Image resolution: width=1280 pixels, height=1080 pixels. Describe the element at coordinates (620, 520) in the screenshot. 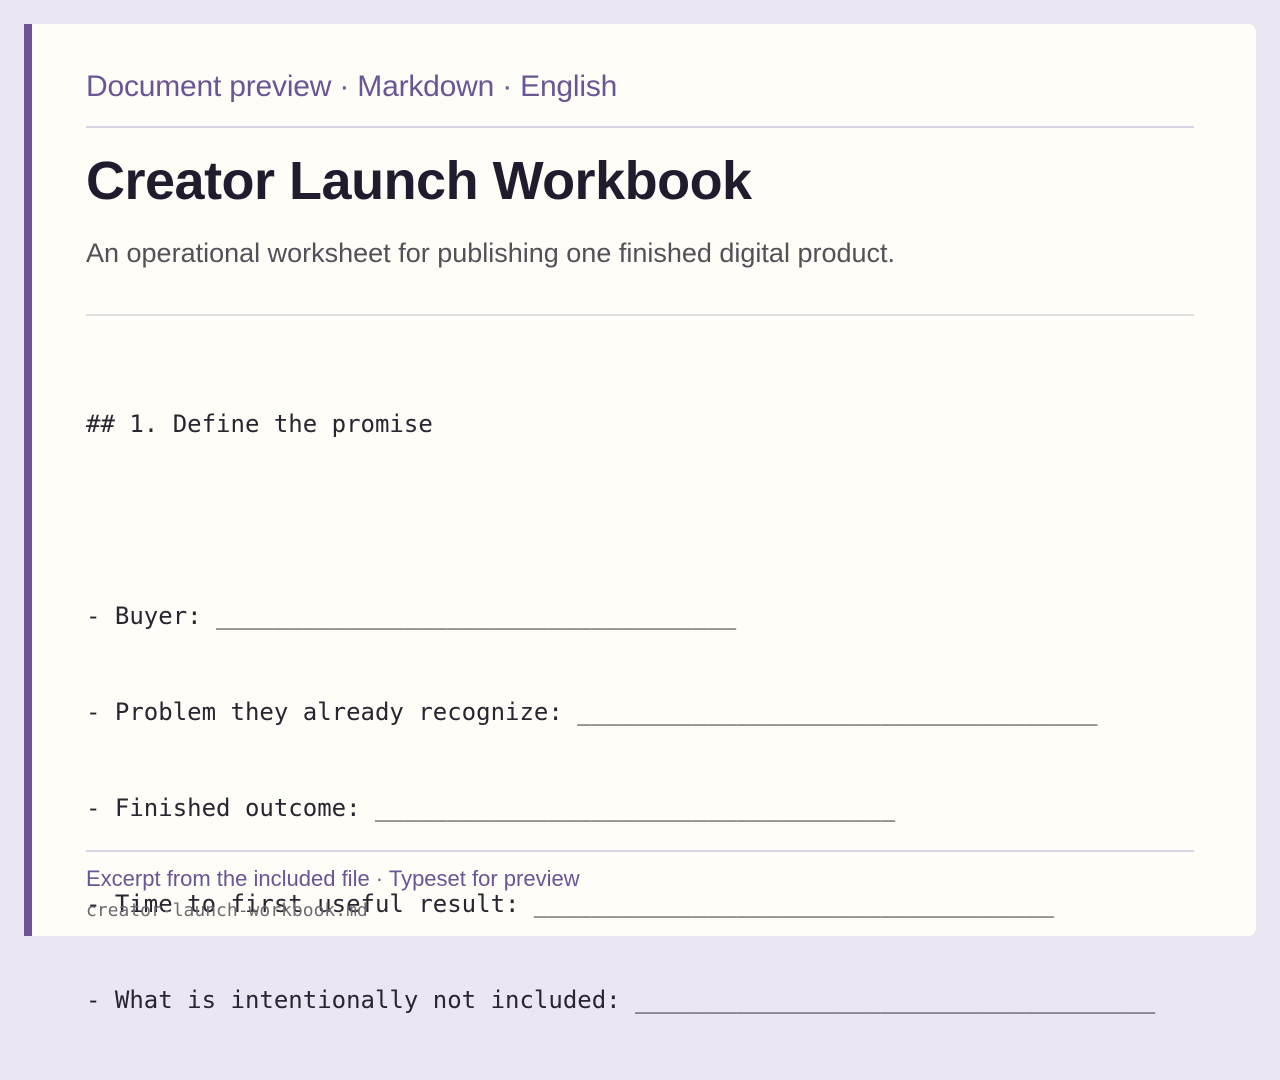

I see `markdown-blank-line` at that location.